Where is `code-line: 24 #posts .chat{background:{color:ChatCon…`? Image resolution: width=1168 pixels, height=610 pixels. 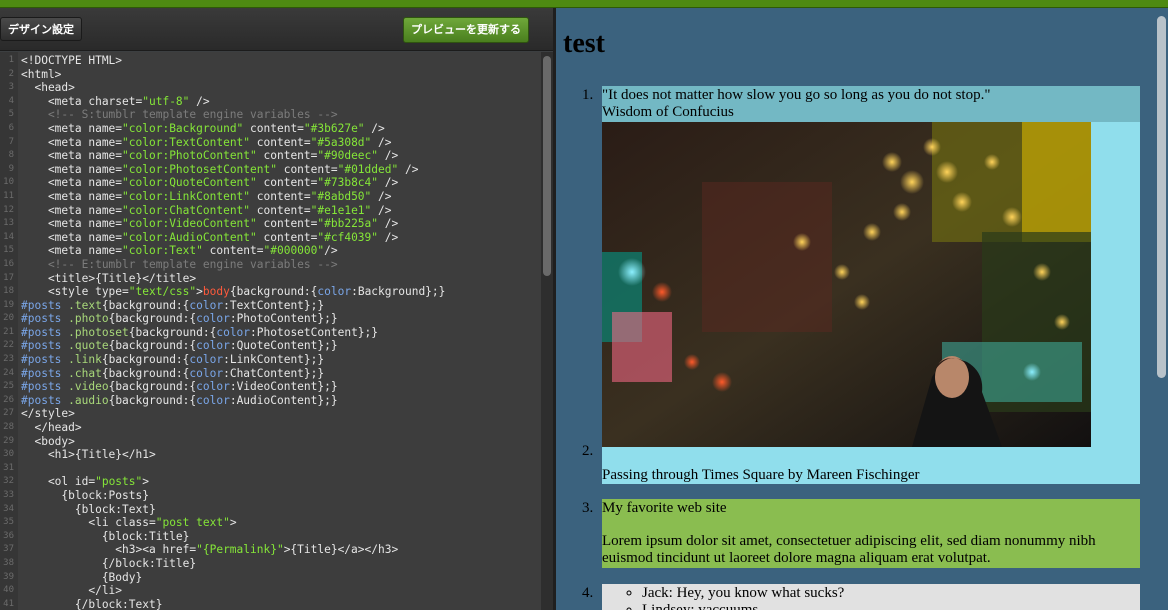 code-line: 24 #posts .chat{background:{color:ChatCon… is located at coordinates (270, 374).